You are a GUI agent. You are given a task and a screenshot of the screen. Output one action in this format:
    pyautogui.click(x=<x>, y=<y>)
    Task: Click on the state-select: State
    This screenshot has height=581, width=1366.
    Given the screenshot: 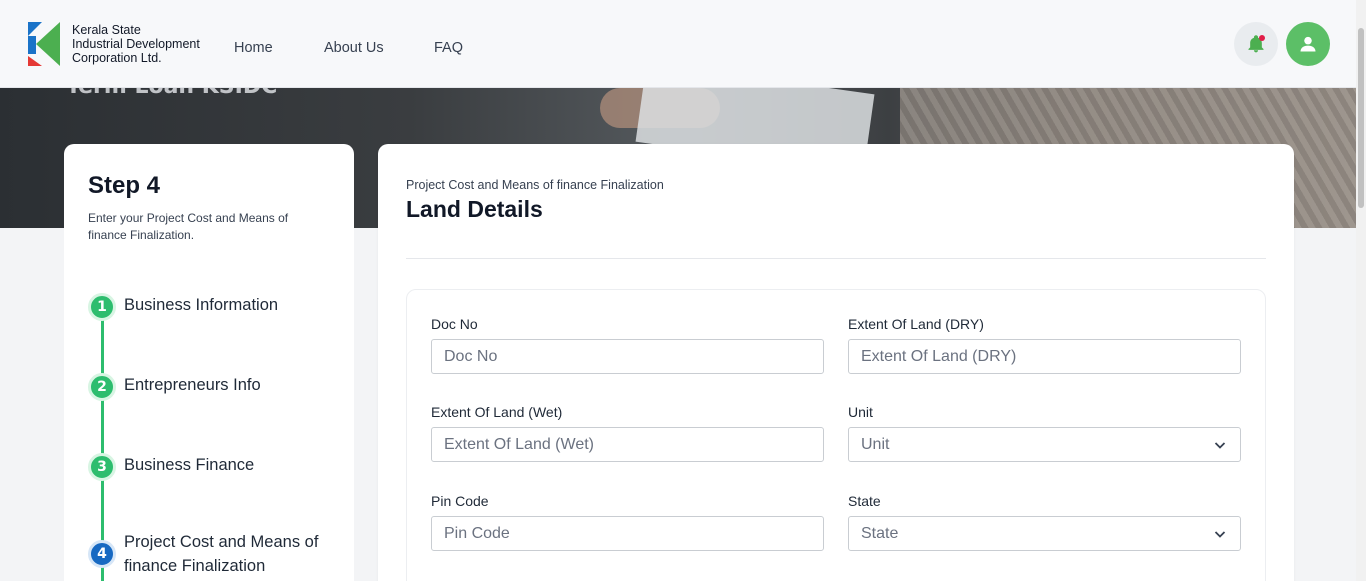 What is the action you would take?
    pyautogui.click(x=1044, y=533)
    